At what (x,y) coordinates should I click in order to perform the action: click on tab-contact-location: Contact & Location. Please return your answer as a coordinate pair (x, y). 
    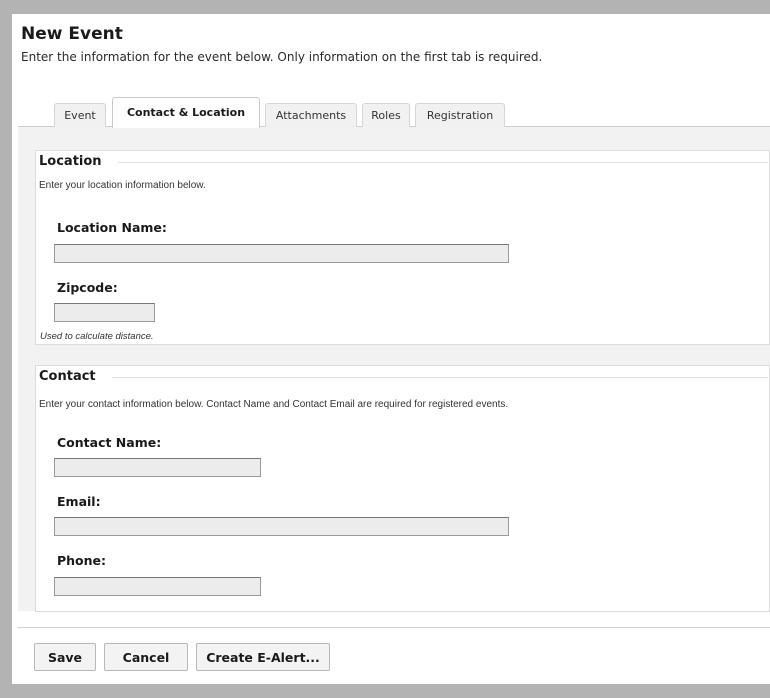
    Looking at the image, I should click on (186, 112).